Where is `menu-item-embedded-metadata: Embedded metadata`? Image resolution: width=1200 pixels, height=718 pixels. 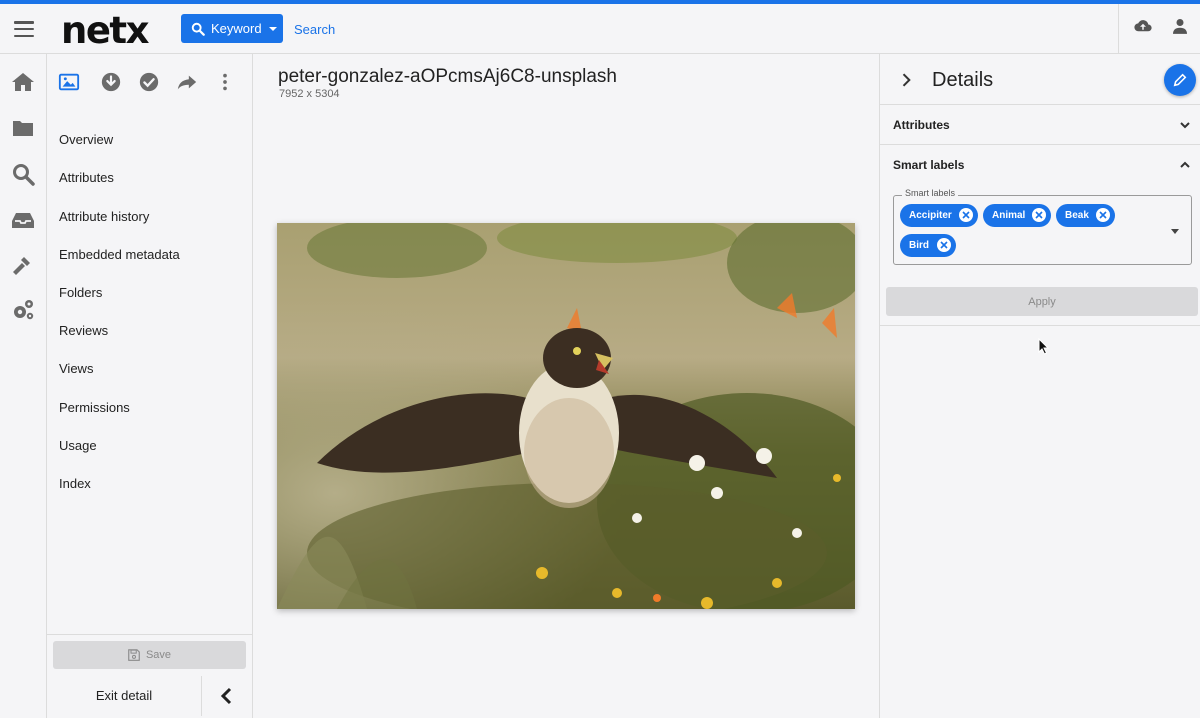
menu-item-embedded-metadata: Embedded metadata is located at coordinates (119, 254).